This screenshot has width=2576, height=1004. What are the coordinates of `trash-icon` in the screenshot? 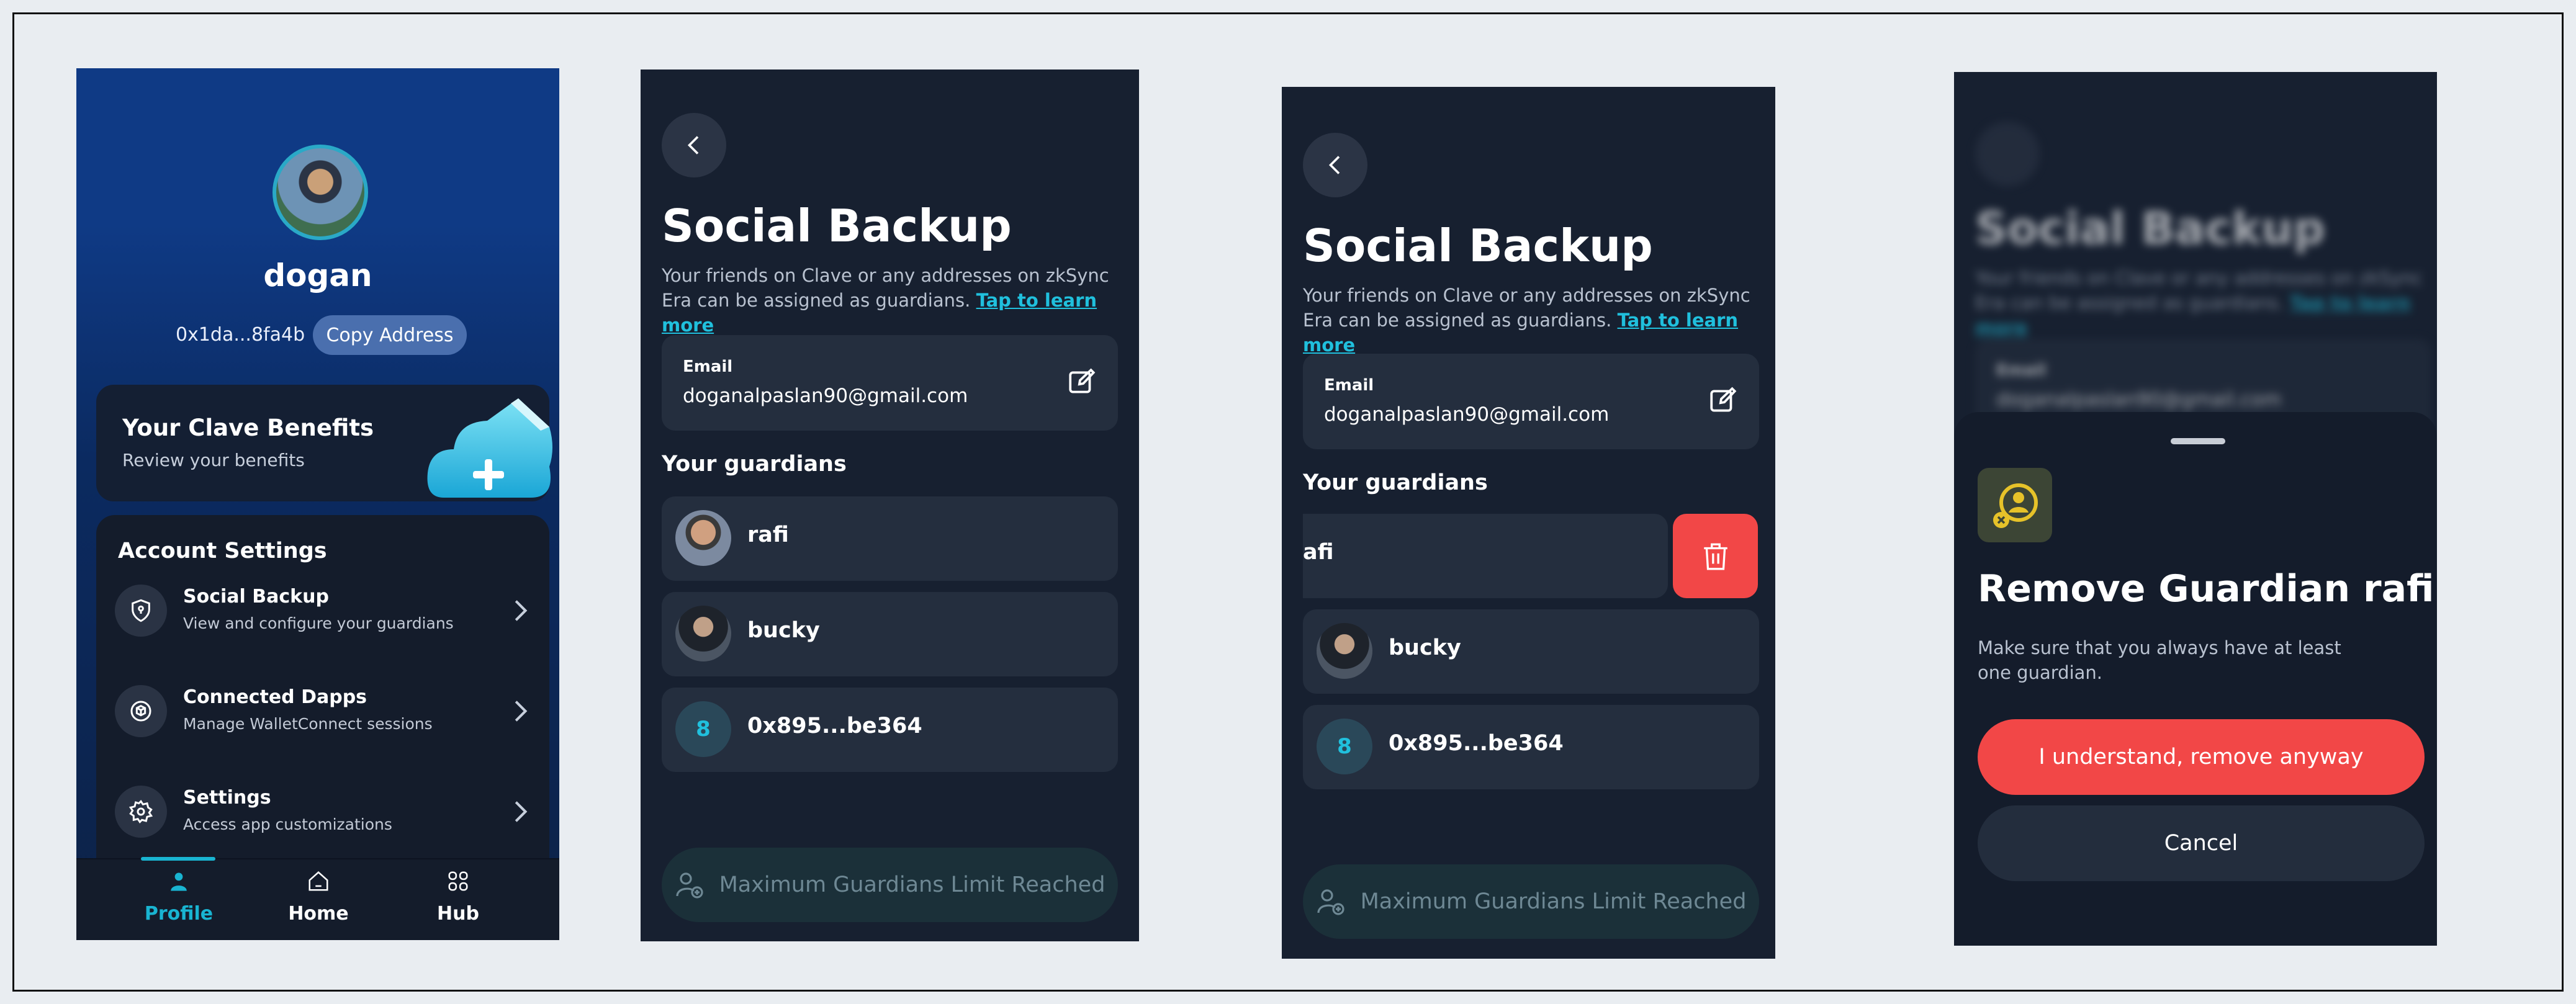 It's located at (1715, 556).